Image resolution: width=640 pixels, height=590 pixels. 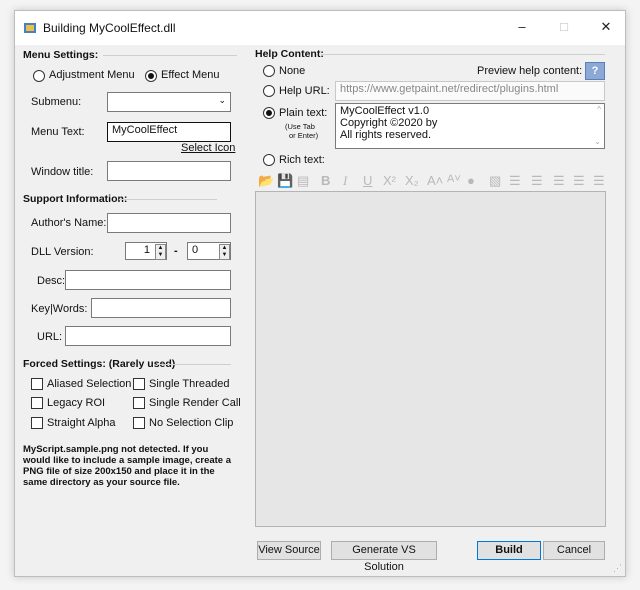 What do you see at coordinates (385, 111) in the screenshot?
I see `plain-text-line: MyCoolEffect v1.0` at bounding box center [385, 111].